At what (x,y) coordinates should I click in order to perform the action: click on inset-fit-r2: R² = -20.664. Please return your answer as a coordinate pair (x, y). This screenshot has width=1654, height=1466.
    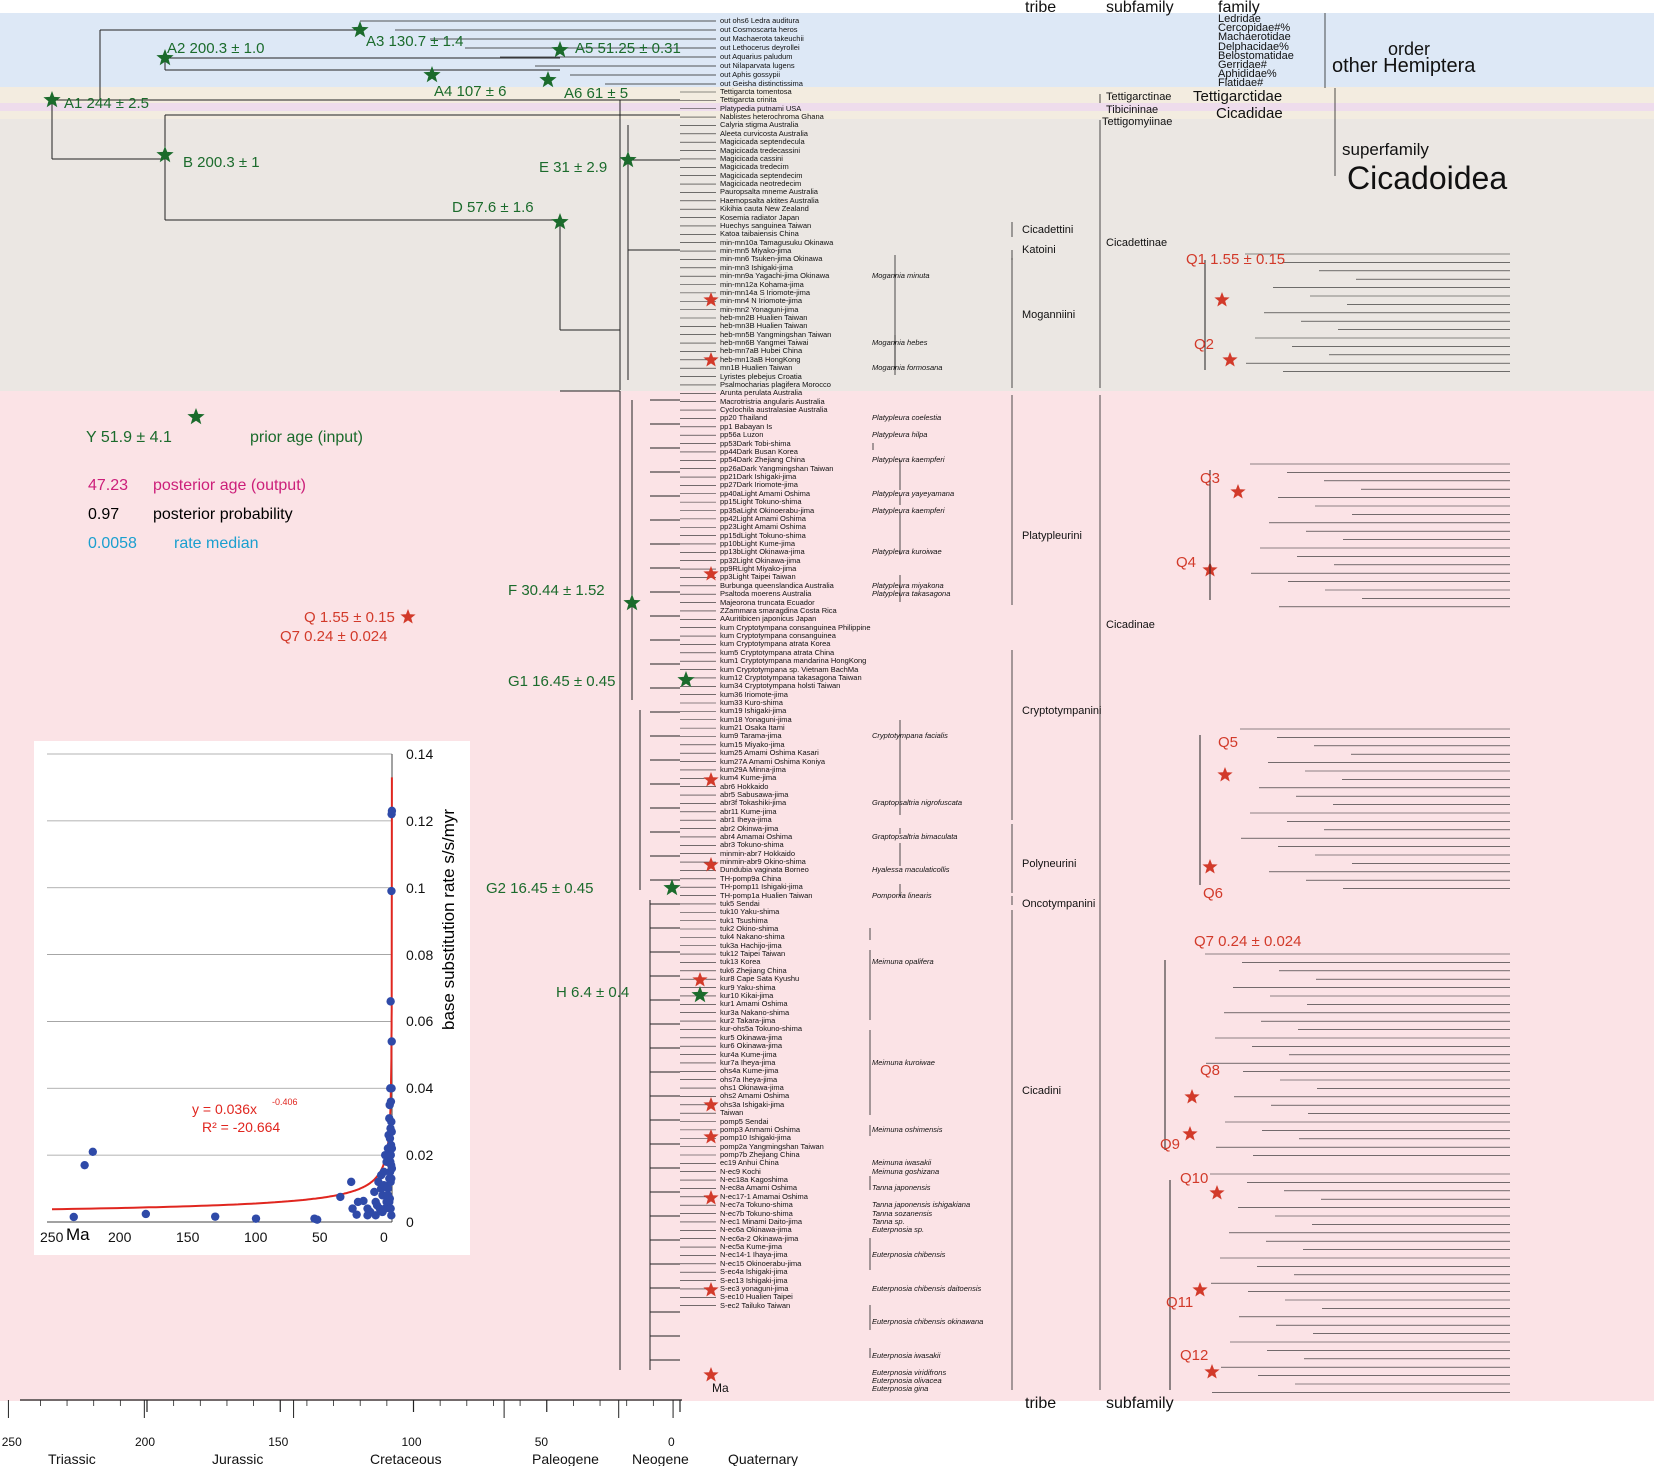
    Looking at the image, I should click on (241, 1127).